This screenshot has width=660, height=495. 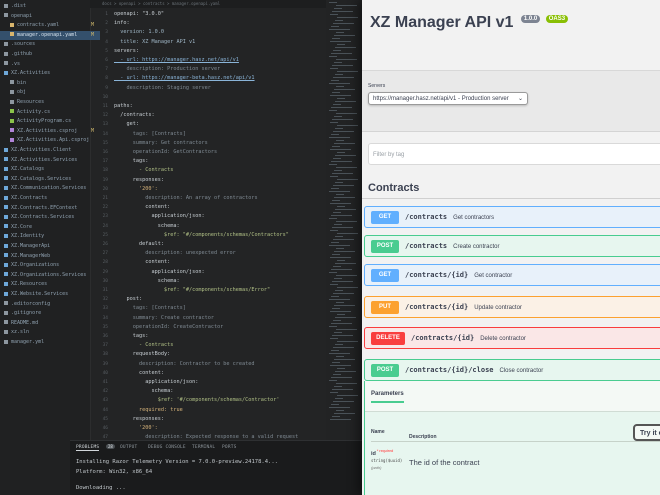 What do you see at coordinates (512, 307) in the screenshot?
I see `operation-put-contract: PUT /contracts/{id} Update contractor` at bounding box center [512, 307].